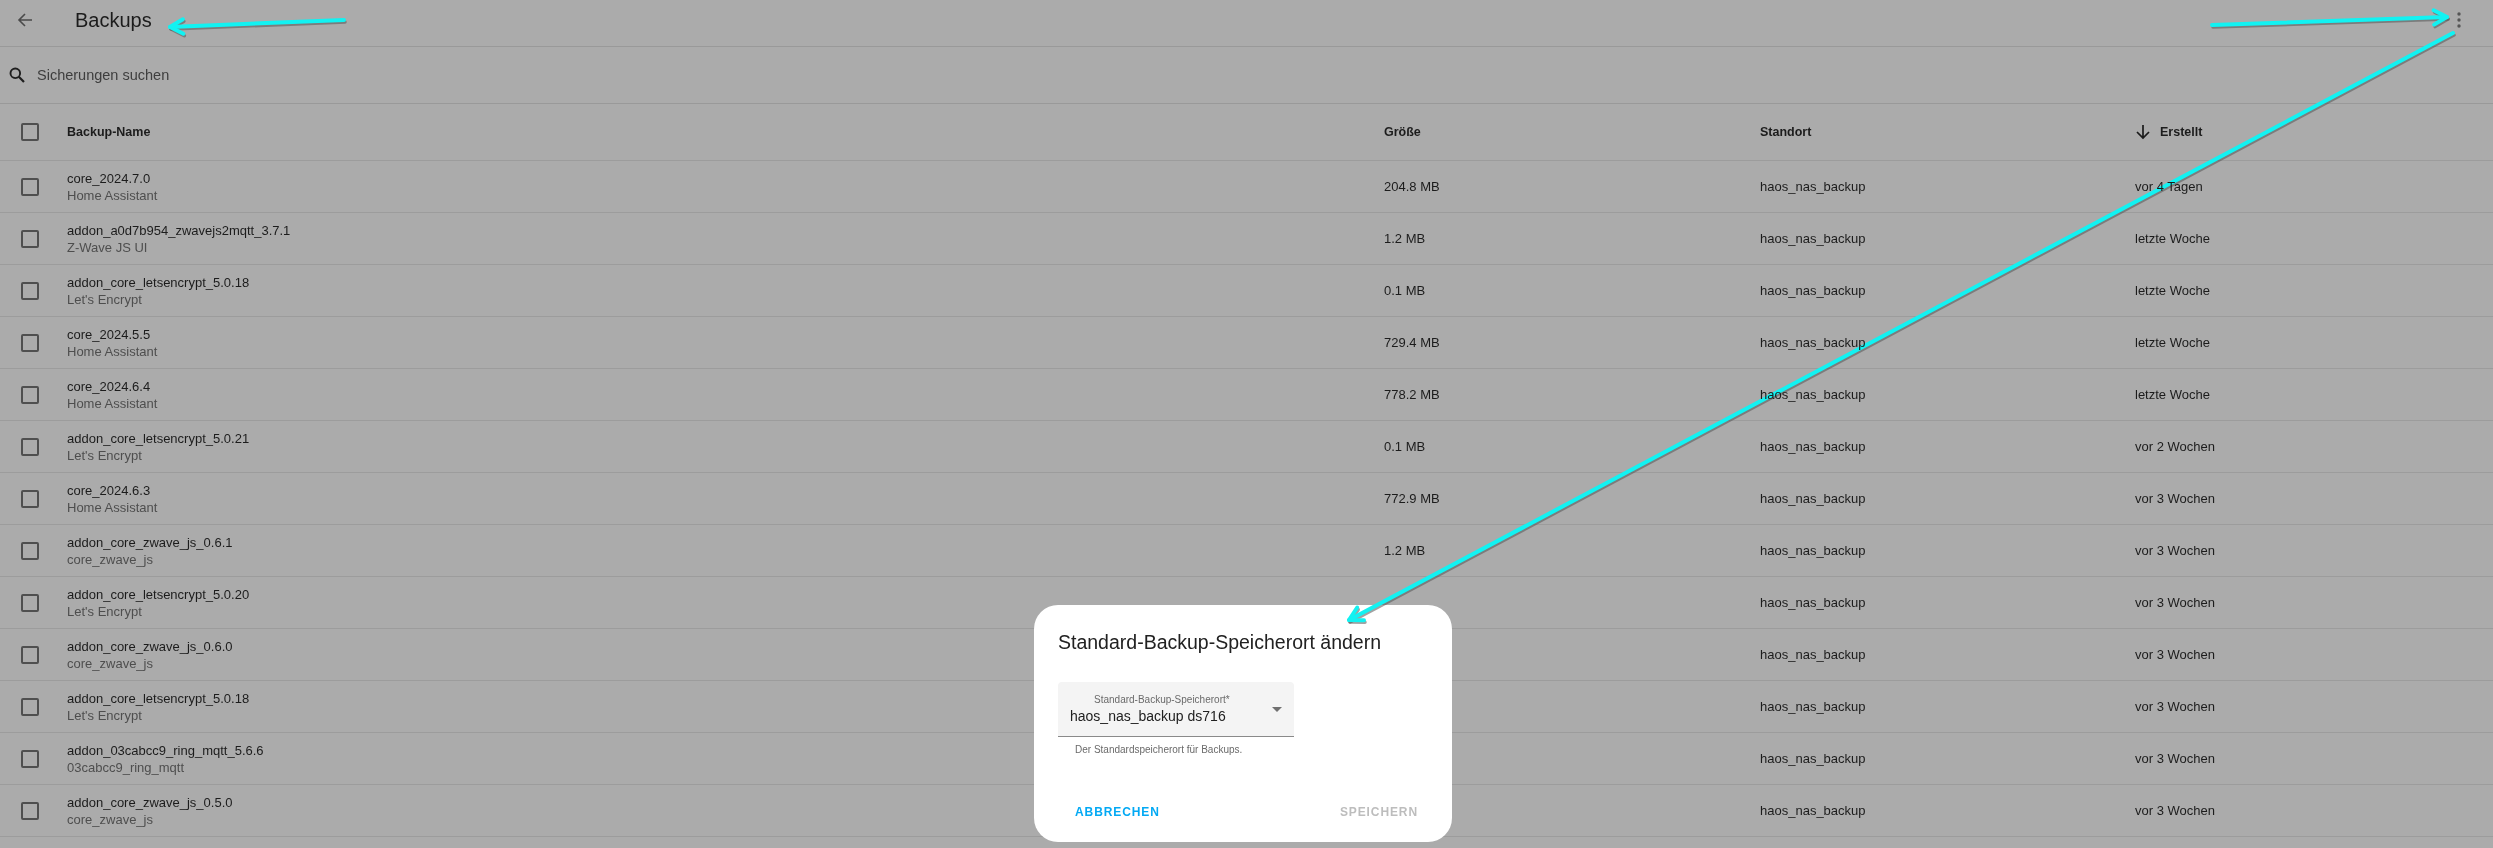 The width and height of the screenshot is (2493, 848). Describe the element at coordinates (30, 132) in the screenshot. I see `select-all-checkbox` at that location.